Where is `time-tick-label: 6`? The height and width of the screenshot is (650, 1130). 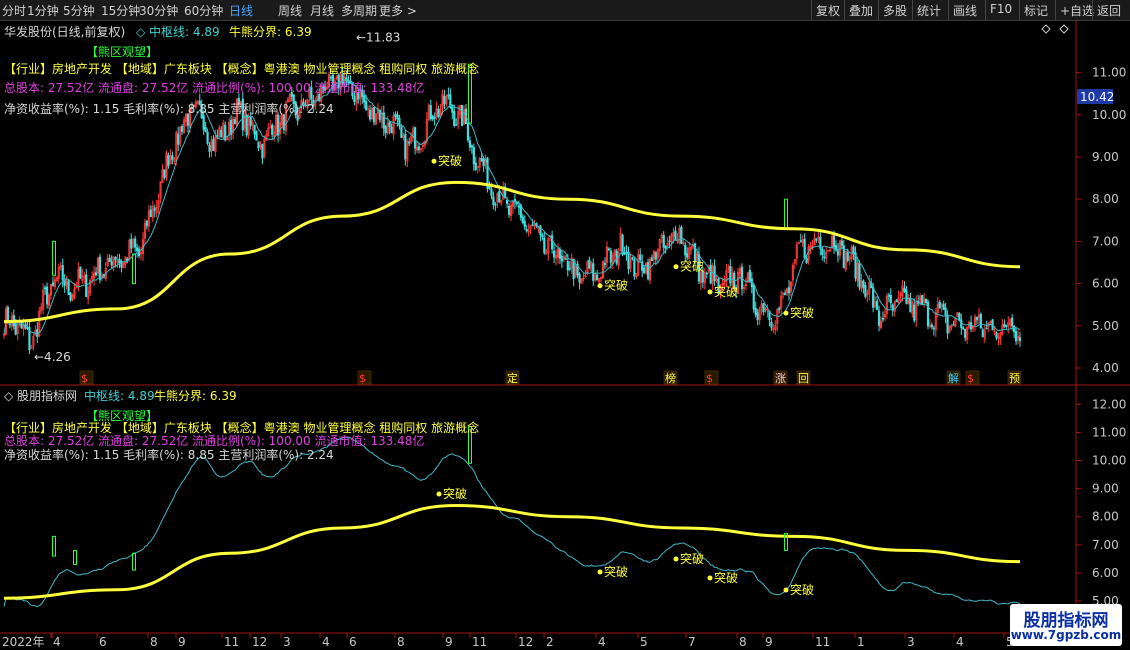 time-tick-label: 6 is located at coordinates (103, 642).